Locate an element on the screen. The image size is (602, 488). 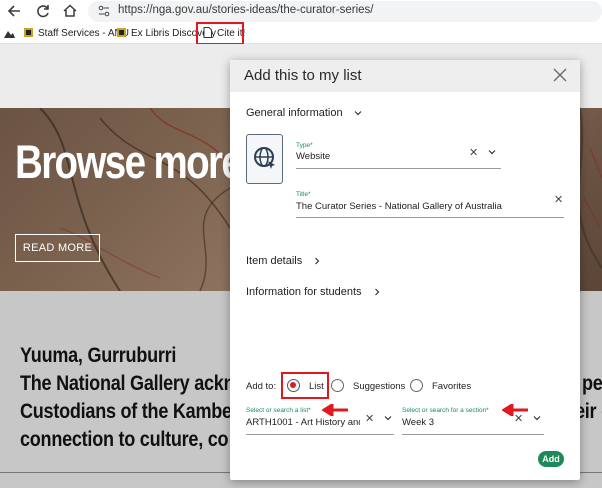
ack-line: The National Gallery ackn is located at coordinates (127, 383).